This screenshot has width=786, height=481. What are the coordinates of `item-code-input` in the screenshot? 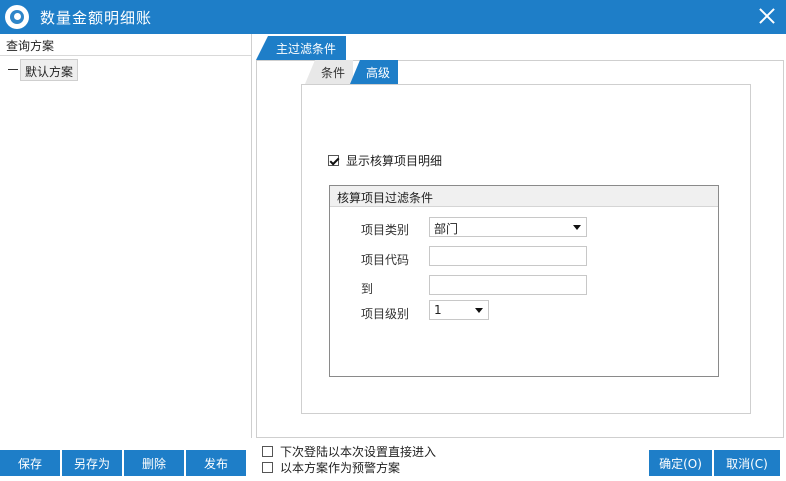 It's located at (508, 256).